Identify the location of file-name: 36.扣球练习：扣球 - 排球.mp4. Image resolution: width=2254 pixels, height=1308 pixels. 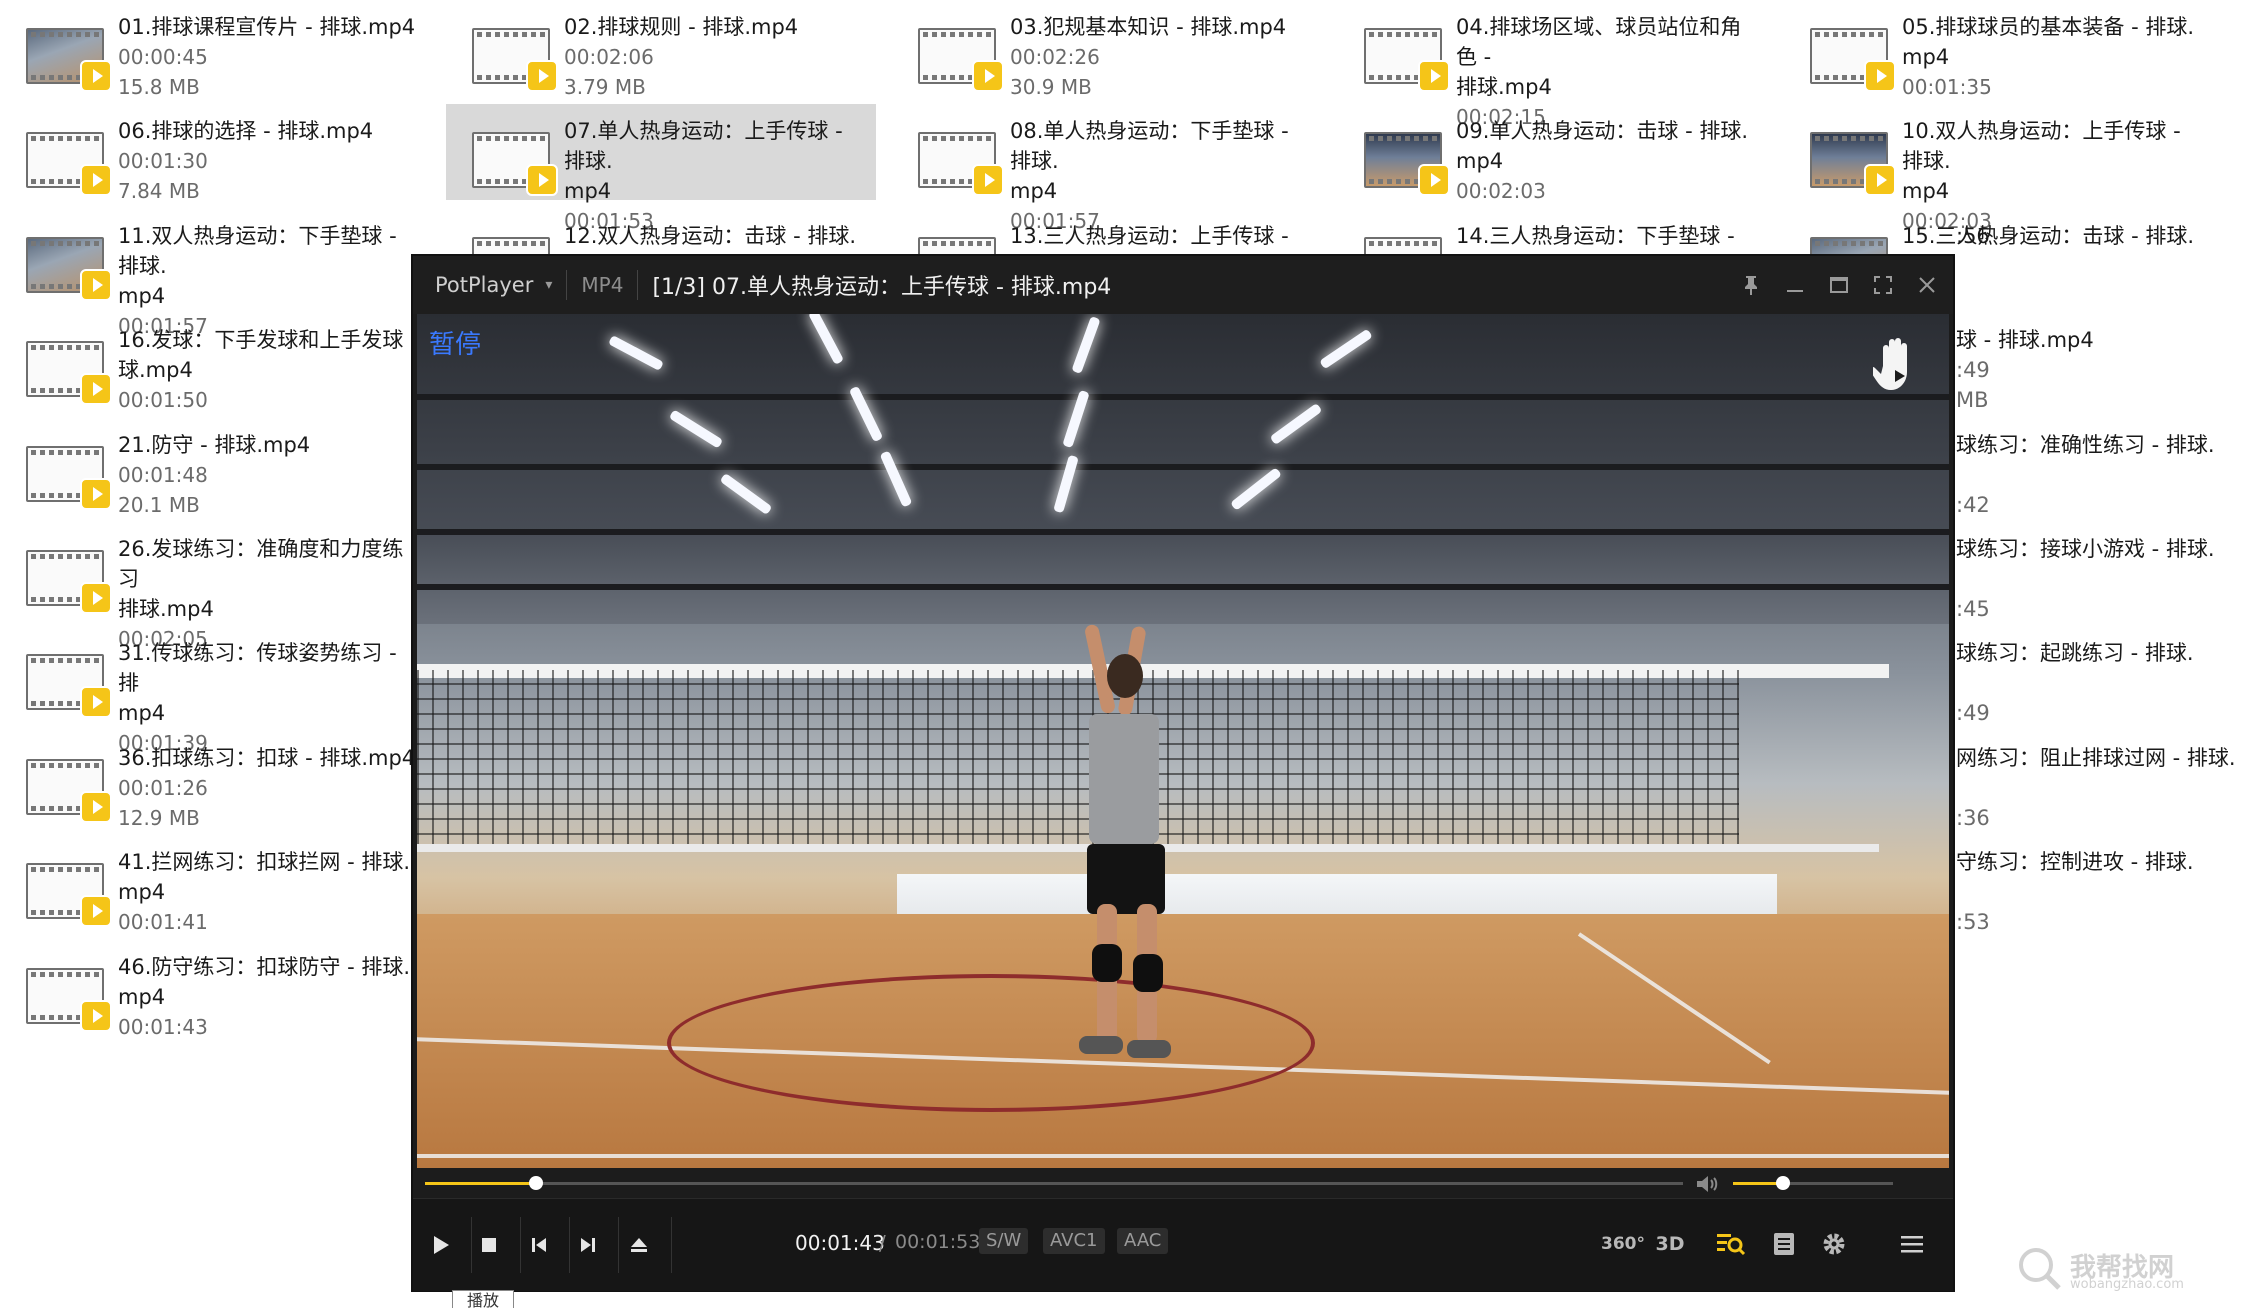
(267, 758).